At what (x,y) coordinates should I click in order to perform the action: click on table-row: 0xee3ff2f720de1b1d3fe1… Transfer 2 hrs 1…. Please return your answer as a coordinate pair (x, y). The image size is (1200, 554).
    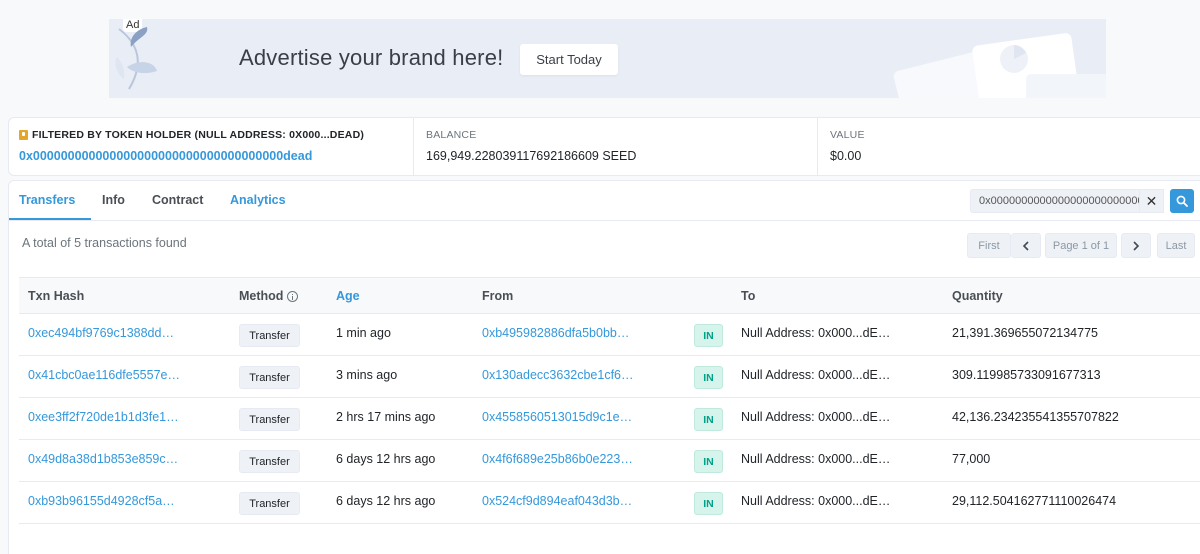
    Looking at the image, I should click on (609, 419).